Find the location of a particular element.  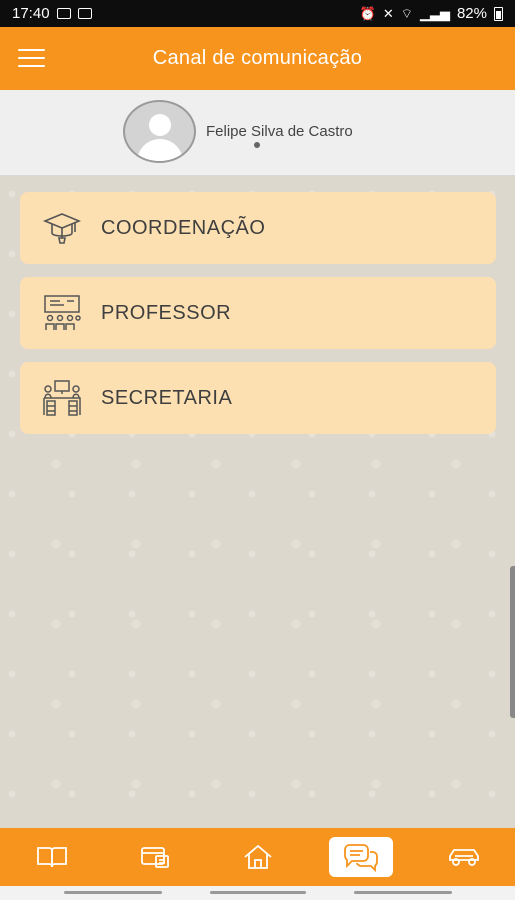

edge-panel-handle is located at coordinates (512, 642).